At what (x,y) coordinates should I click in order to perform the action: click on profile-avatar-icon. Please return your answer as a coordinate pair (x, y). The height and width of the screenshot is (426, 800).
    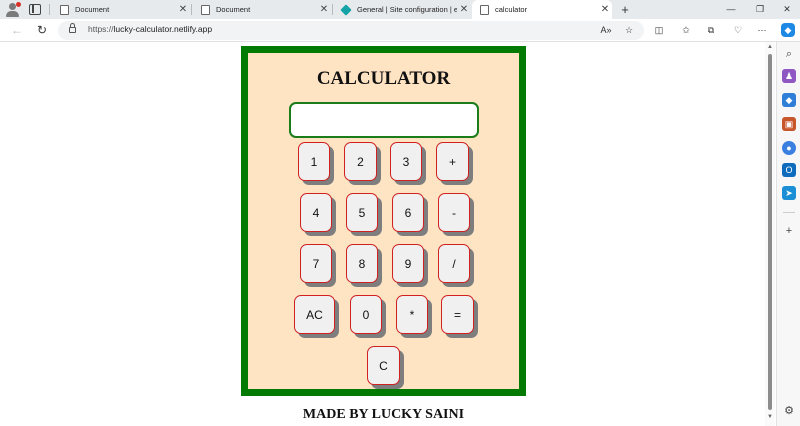
    Looking at the image, I should click on (12, 9).